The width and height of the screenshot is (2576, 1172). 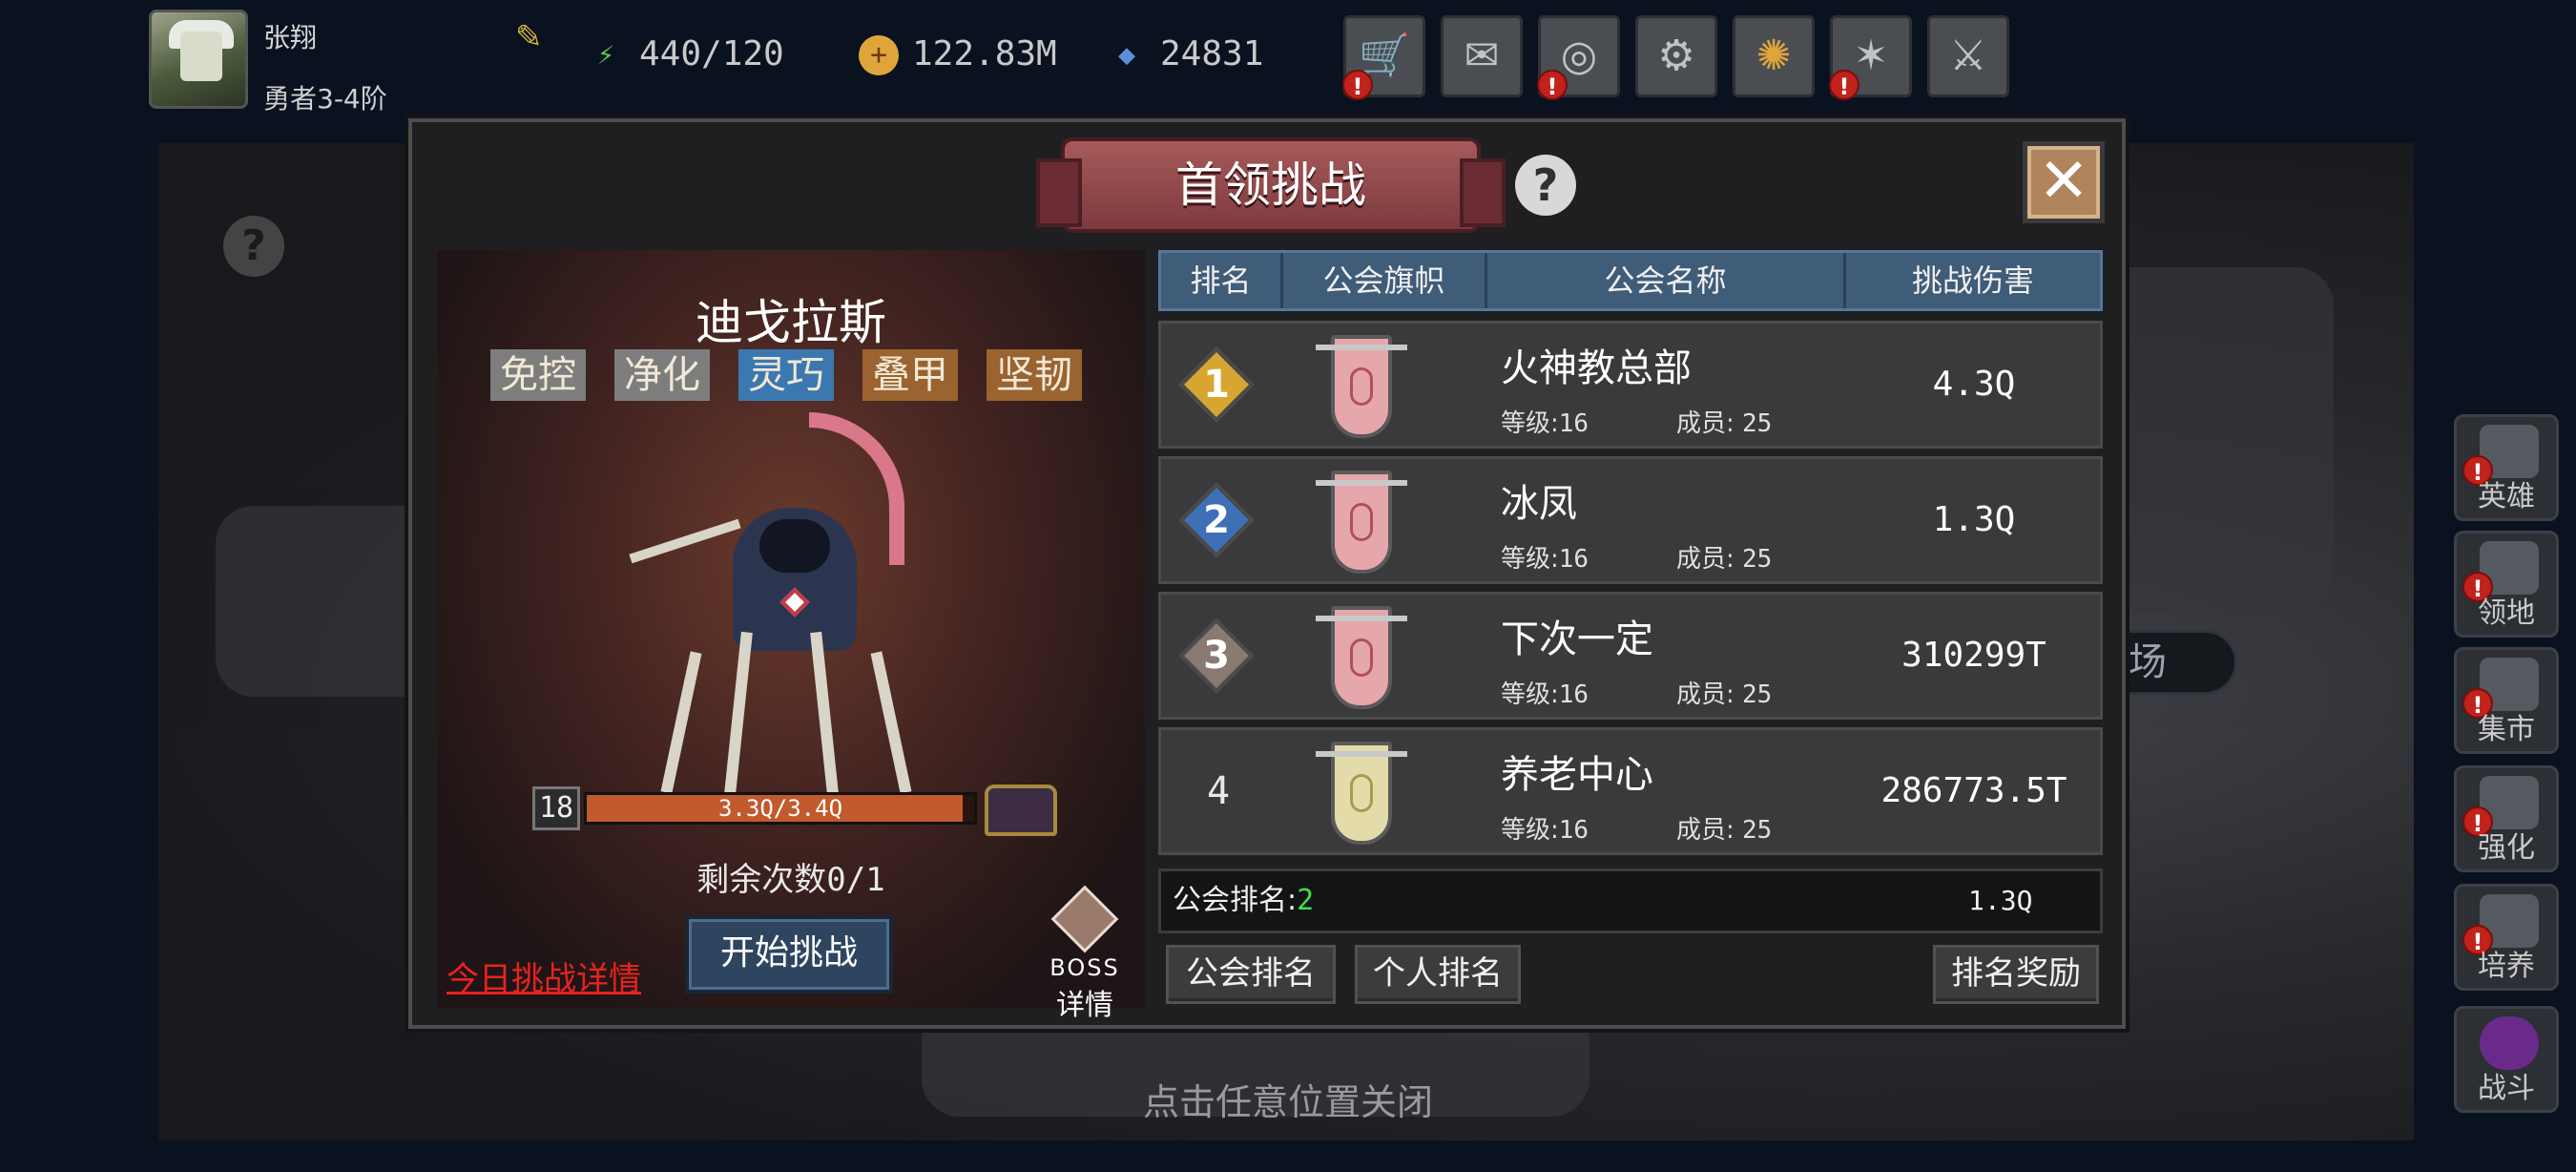 What do you see at coordinates (761, 880) in the screenshot?
I see `remaining-label: 剩余次数` at bounding box center [761, 880].